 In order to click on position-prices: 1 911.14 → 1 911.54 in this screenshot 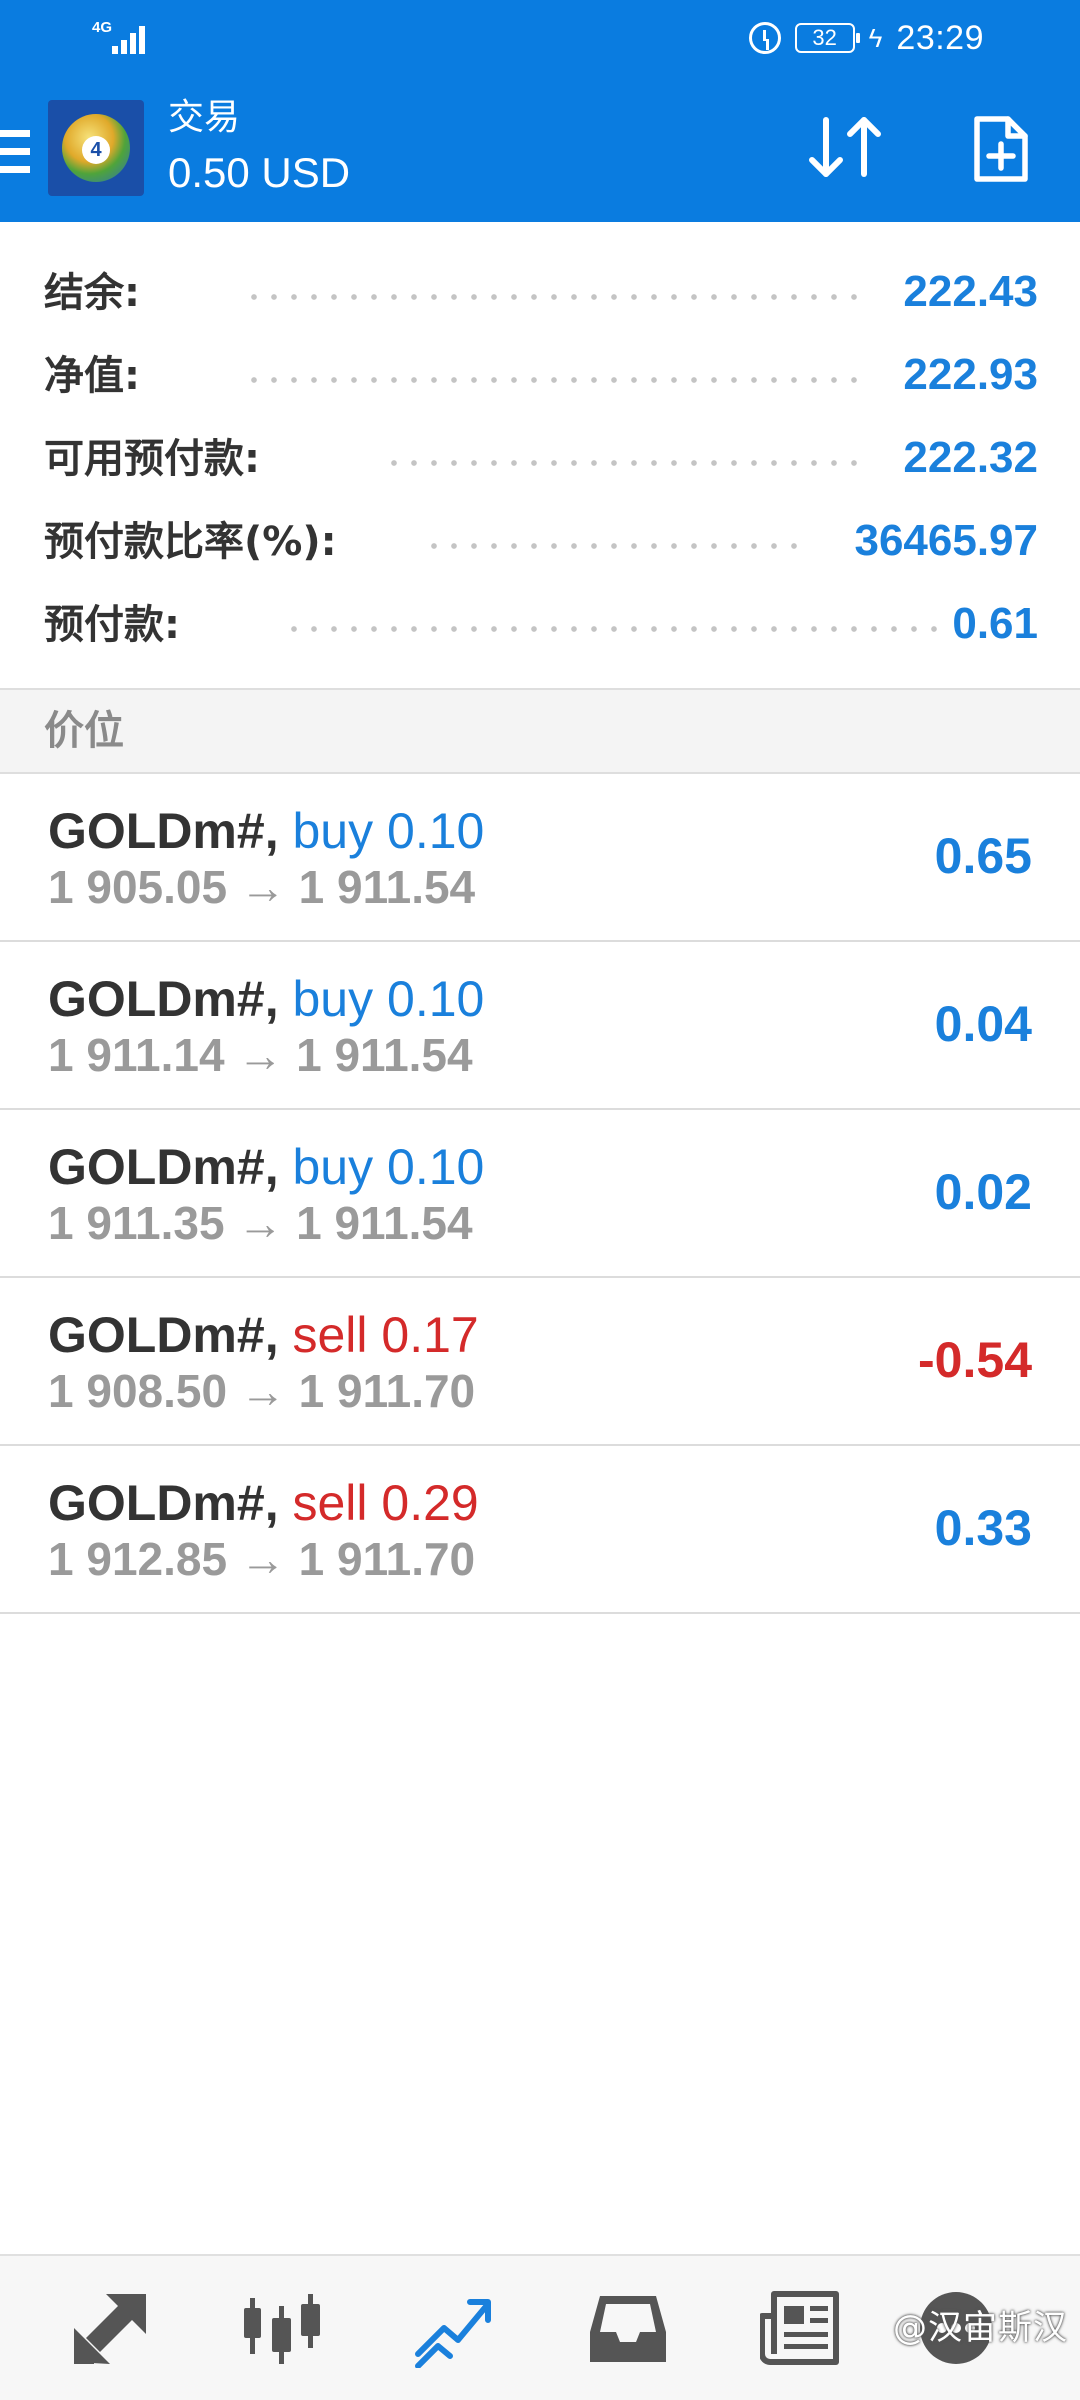, I will do `click(260, 1055)`.